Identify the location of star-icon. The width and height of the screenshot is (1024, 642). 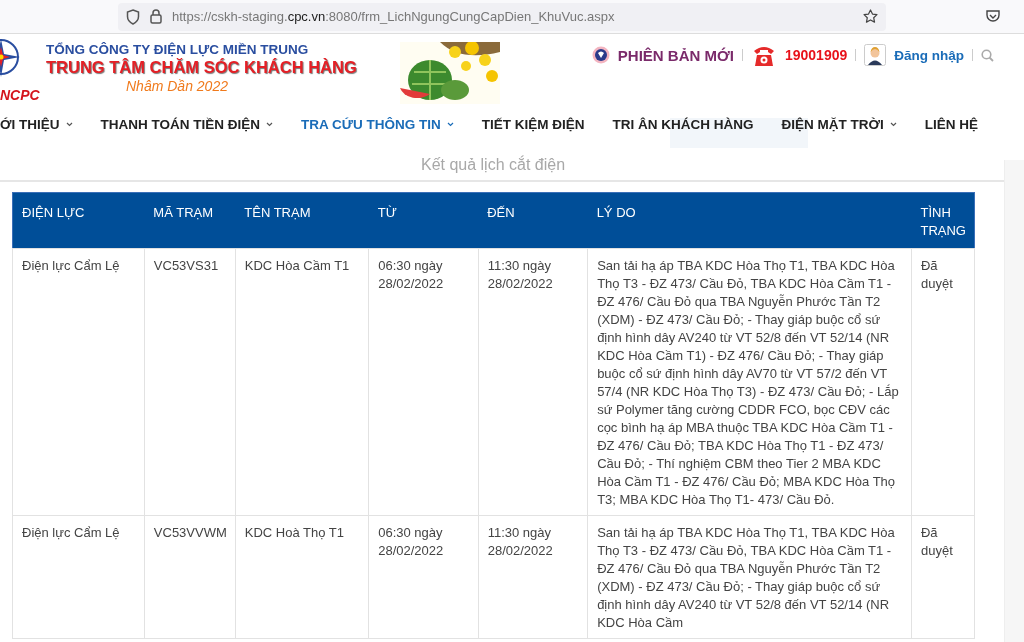
(870, 16).